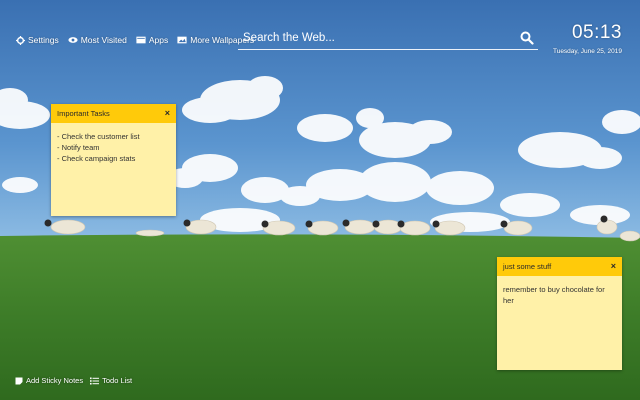 Image resolution: width=640 pixels, height=400 pixels. I want to click on sticky-note-title: just some stuff, so click(527, 266).